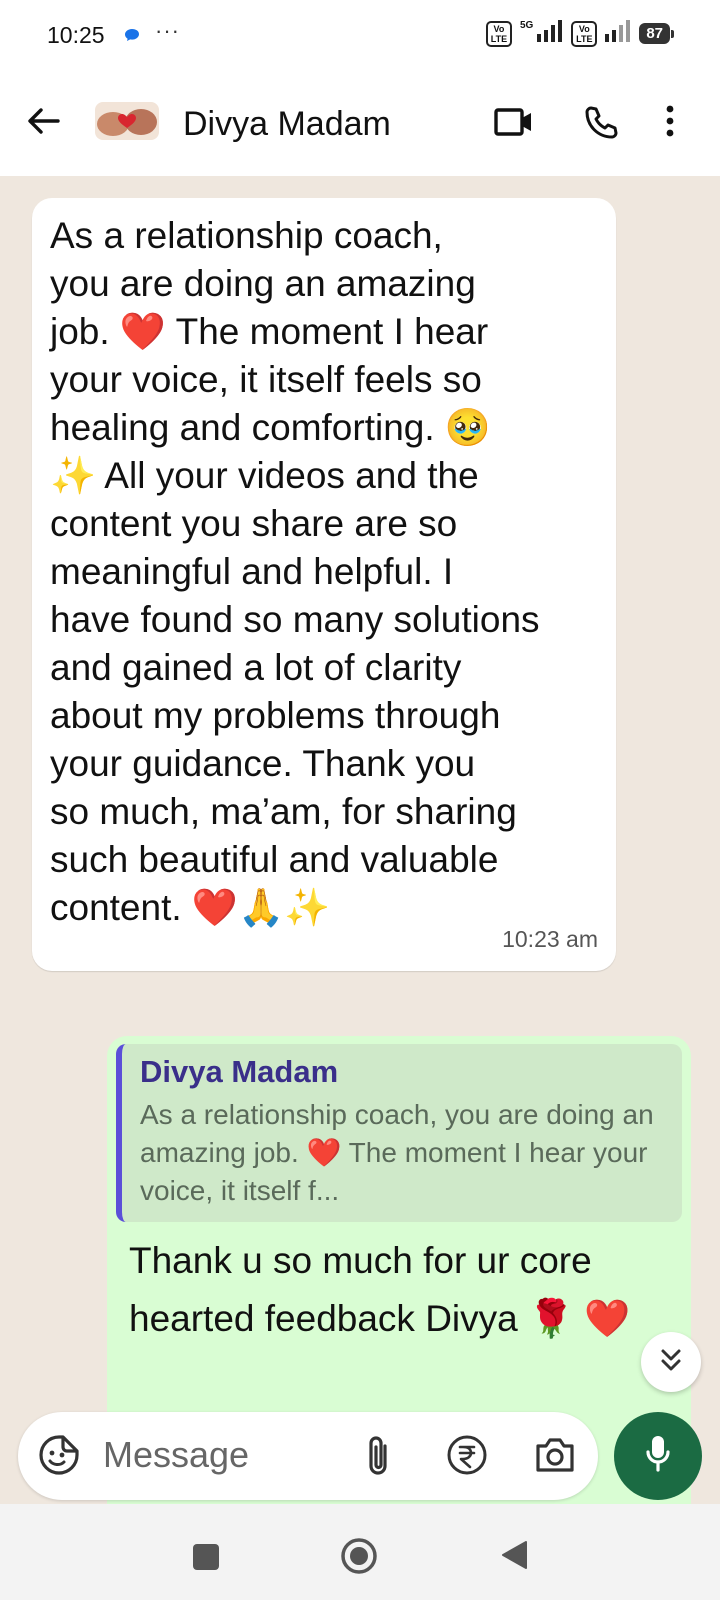 The height and width of the screenshot is (1600, 720). I want to click on network-type: 5G, so click(526, 25).